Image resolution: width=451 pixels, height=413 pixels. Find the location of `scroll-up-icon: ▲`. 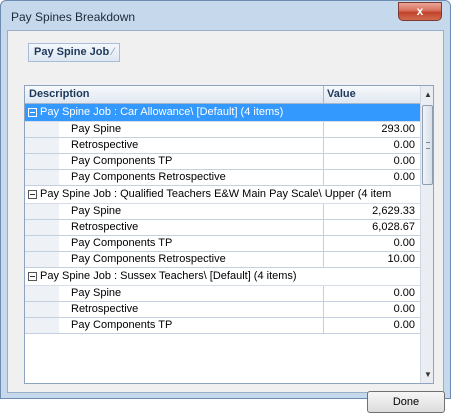

scroll-up-icon: ▲ is located at coordinates (427, 94).